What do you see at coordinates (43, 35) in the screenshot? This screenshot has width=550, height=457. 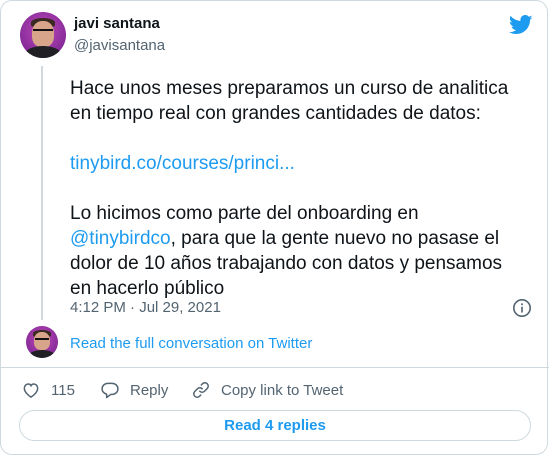 I see `author-avatar` at bounding box center [43, 35].